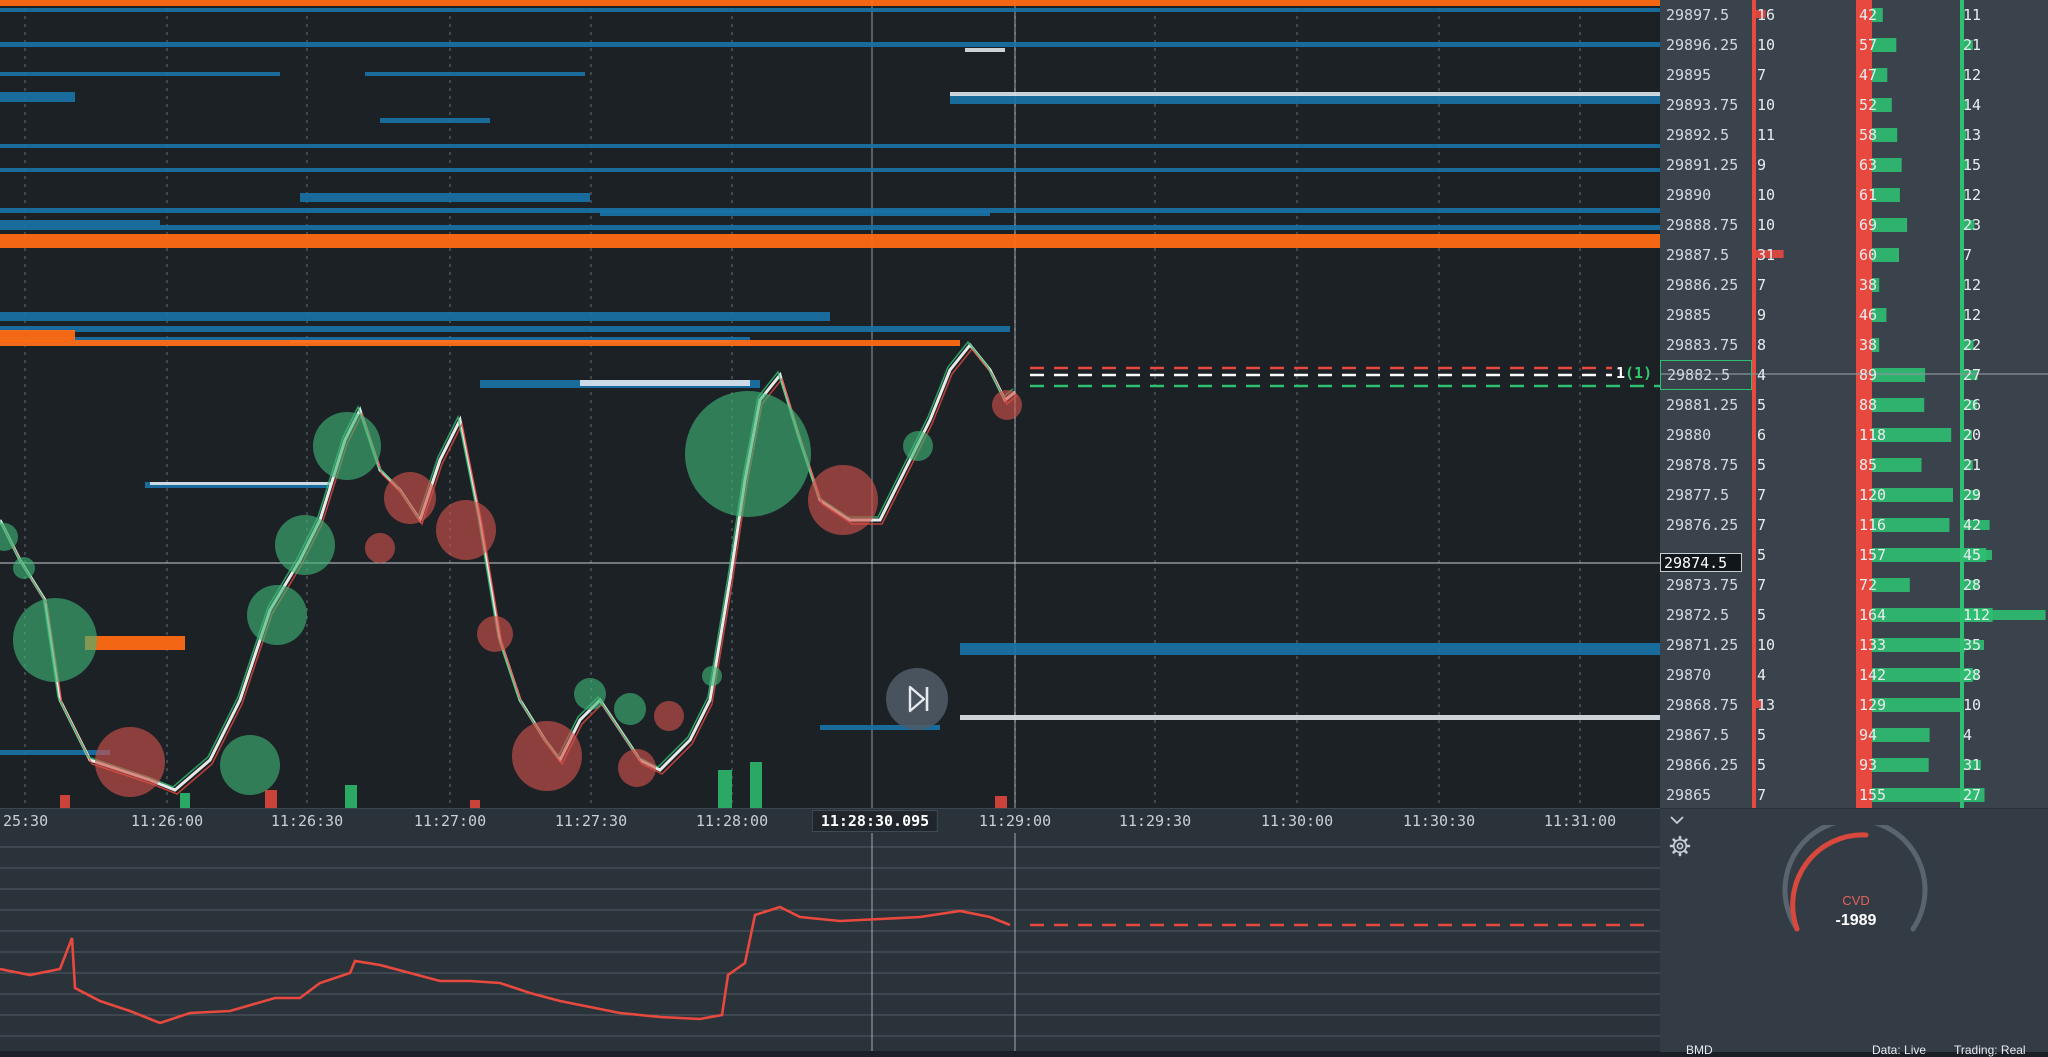  I want to click on ladder-ask-volume: 133, so click(1872, 645).